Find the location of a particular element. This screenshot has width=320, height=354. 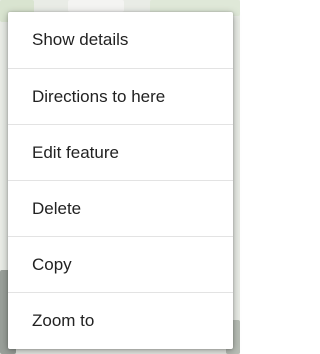

menu-item-copy: Copy is located at coordinates (120, 264).